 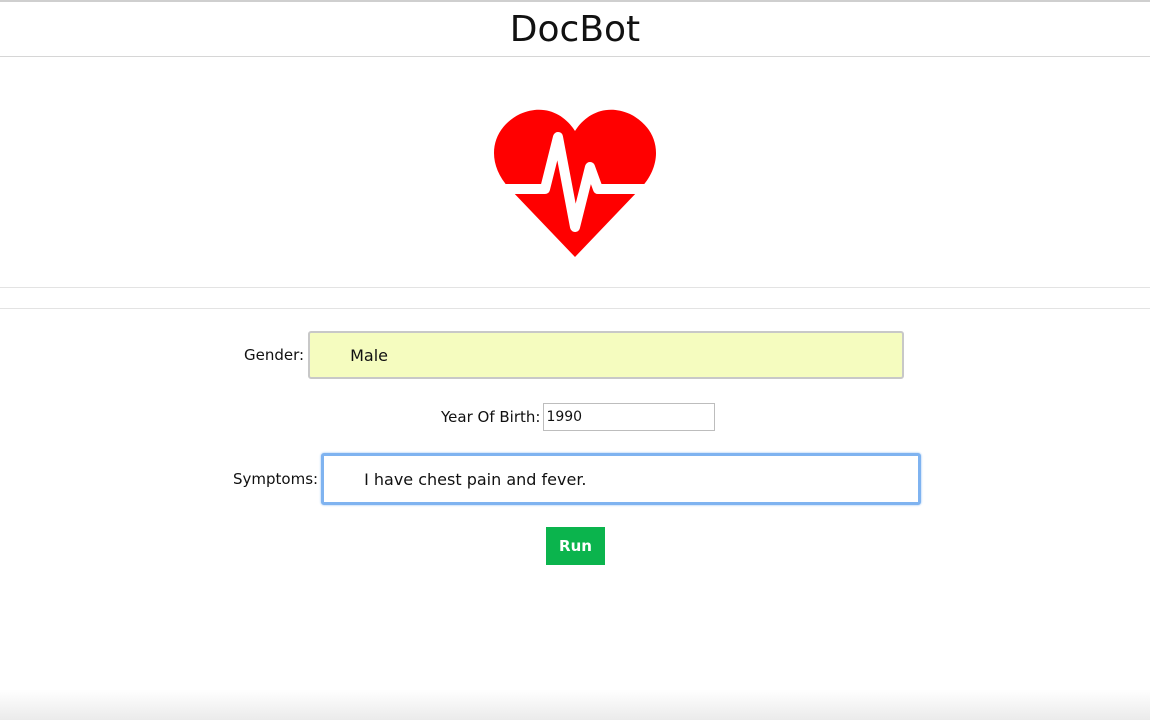 I want to click on symptoms-input: I have chest pain and fever., so click(x=621, y=479).